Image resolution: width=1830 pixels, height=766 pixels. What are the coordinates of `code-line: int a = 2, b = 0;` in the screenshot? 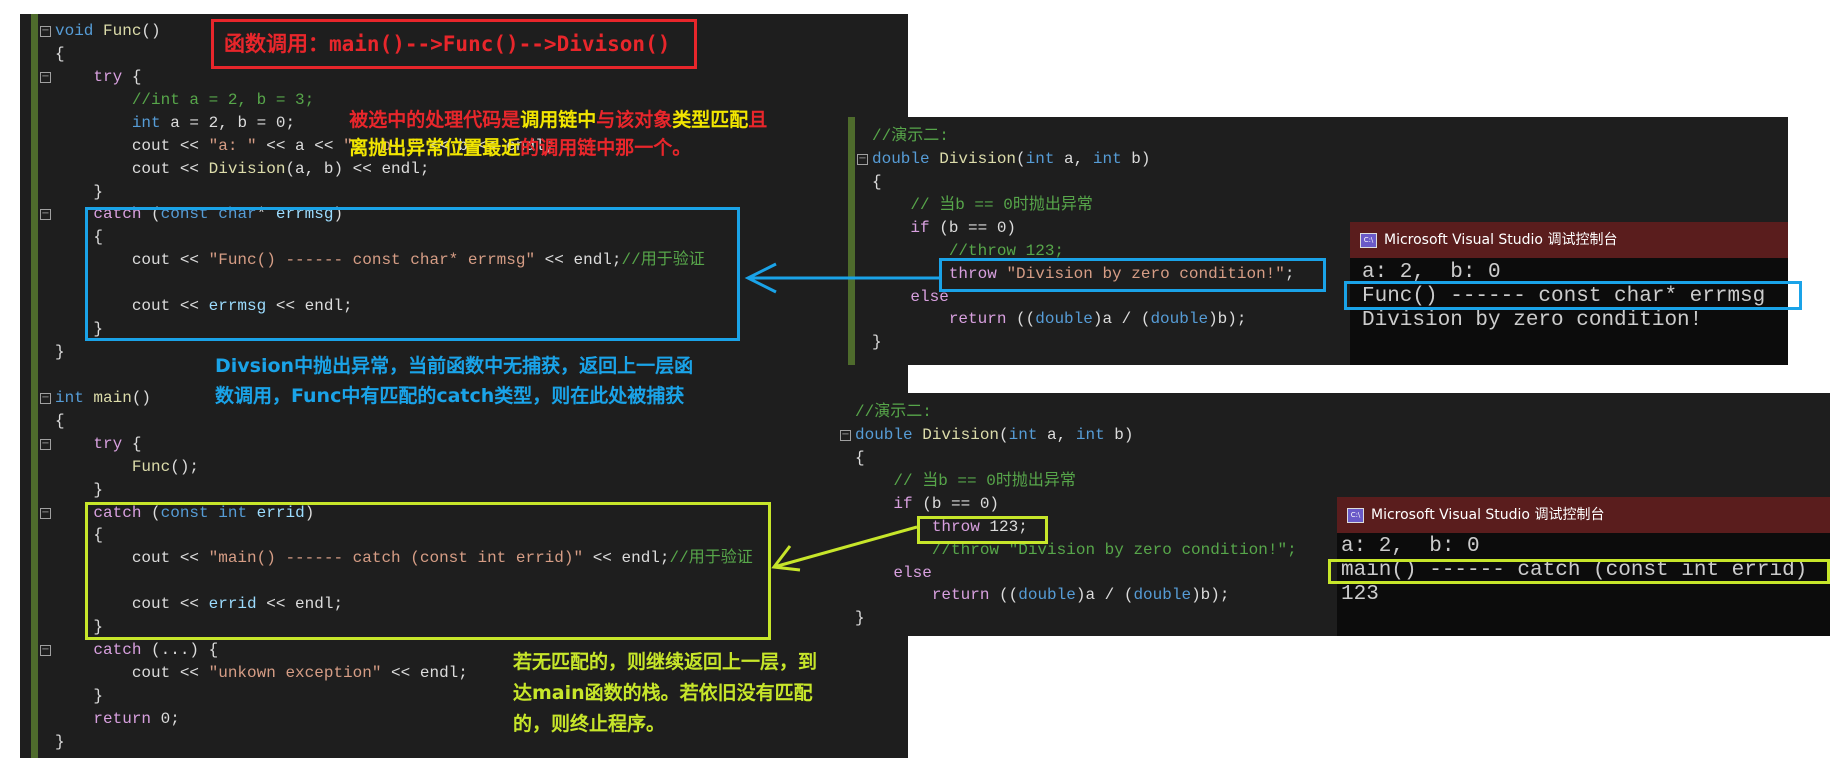 It's located at (175, 123).